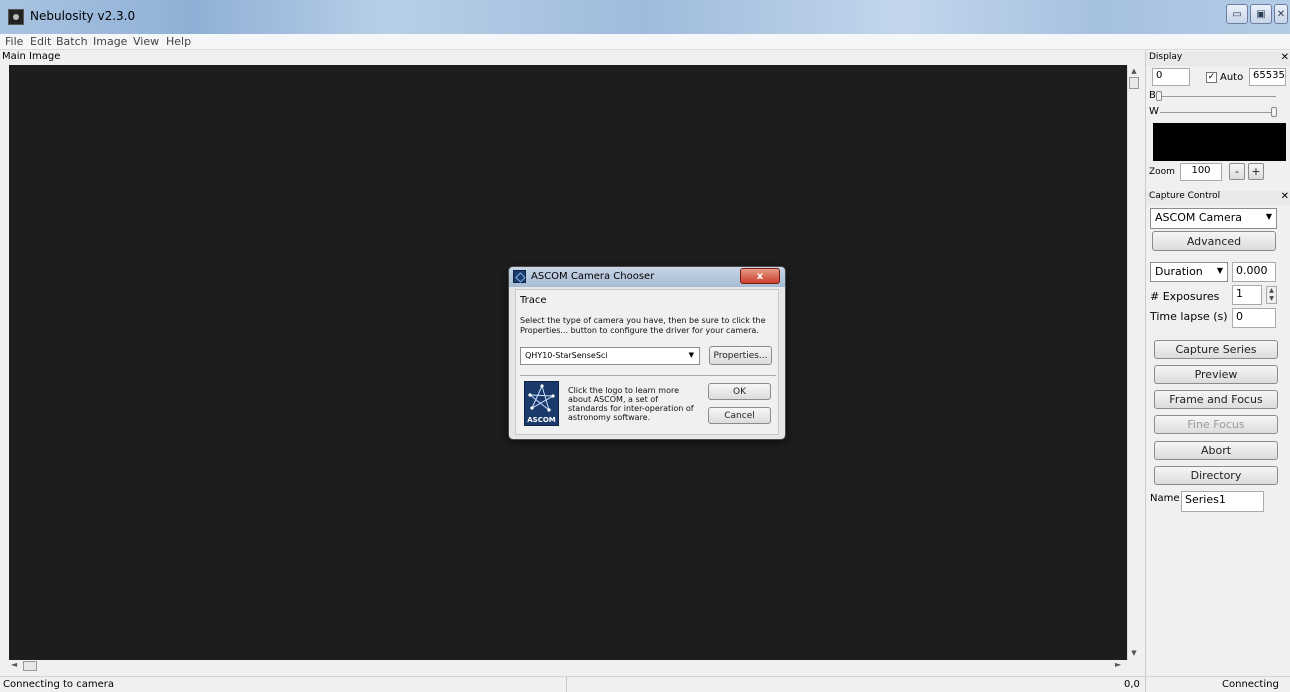 The image size is (1290, 692). What do you see at coordinates (1162, 172) in the screenshot?
I see `zoom-label: Zoom` at bounding box center [1162, 172].